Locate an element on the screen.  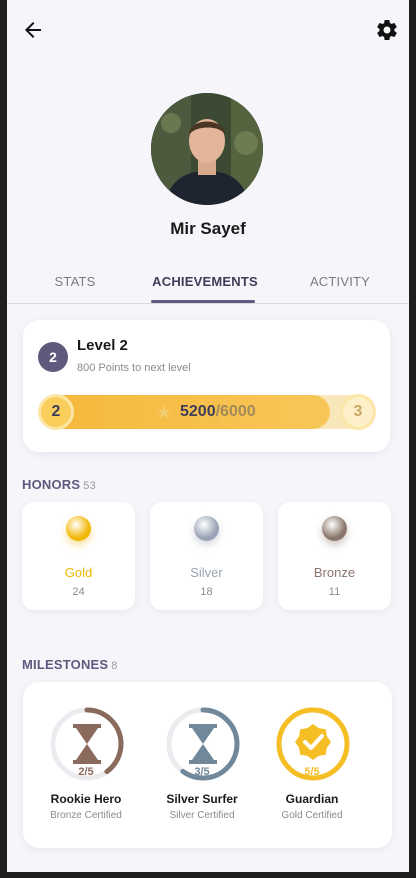
profile-name: Mir Sayef is located at coordinates (208, 228).